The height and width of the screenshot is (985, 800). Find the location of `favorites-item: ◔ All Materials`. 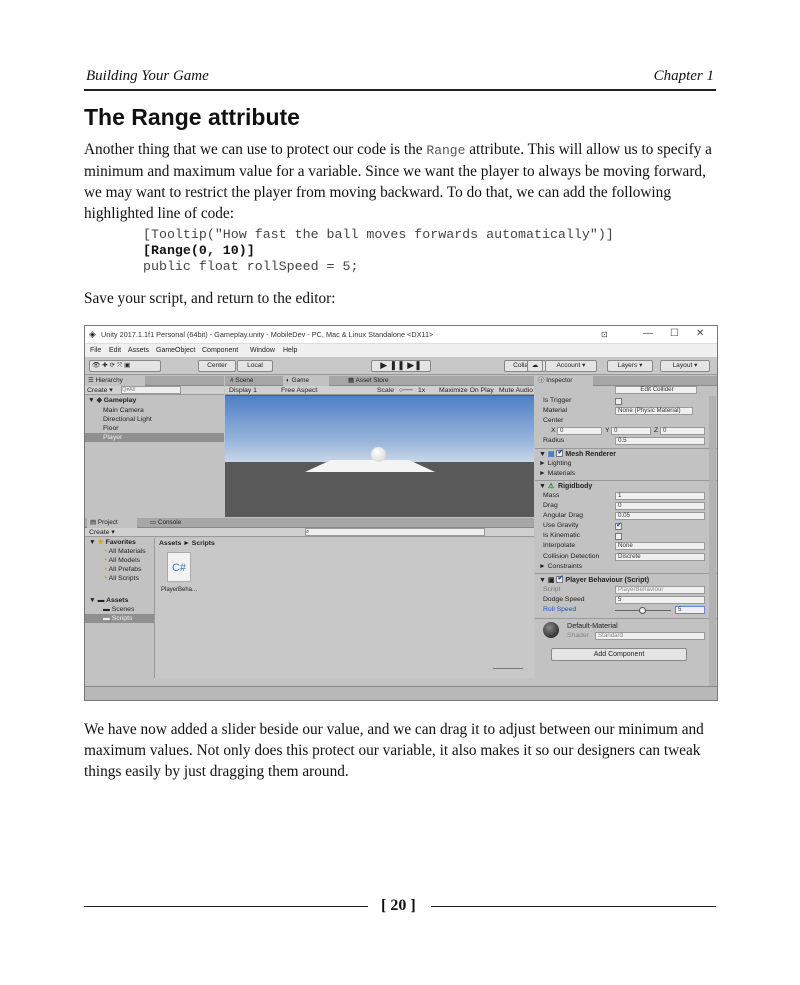

favorites-item: ◔ All Materials is located at coordinates (124, 551).